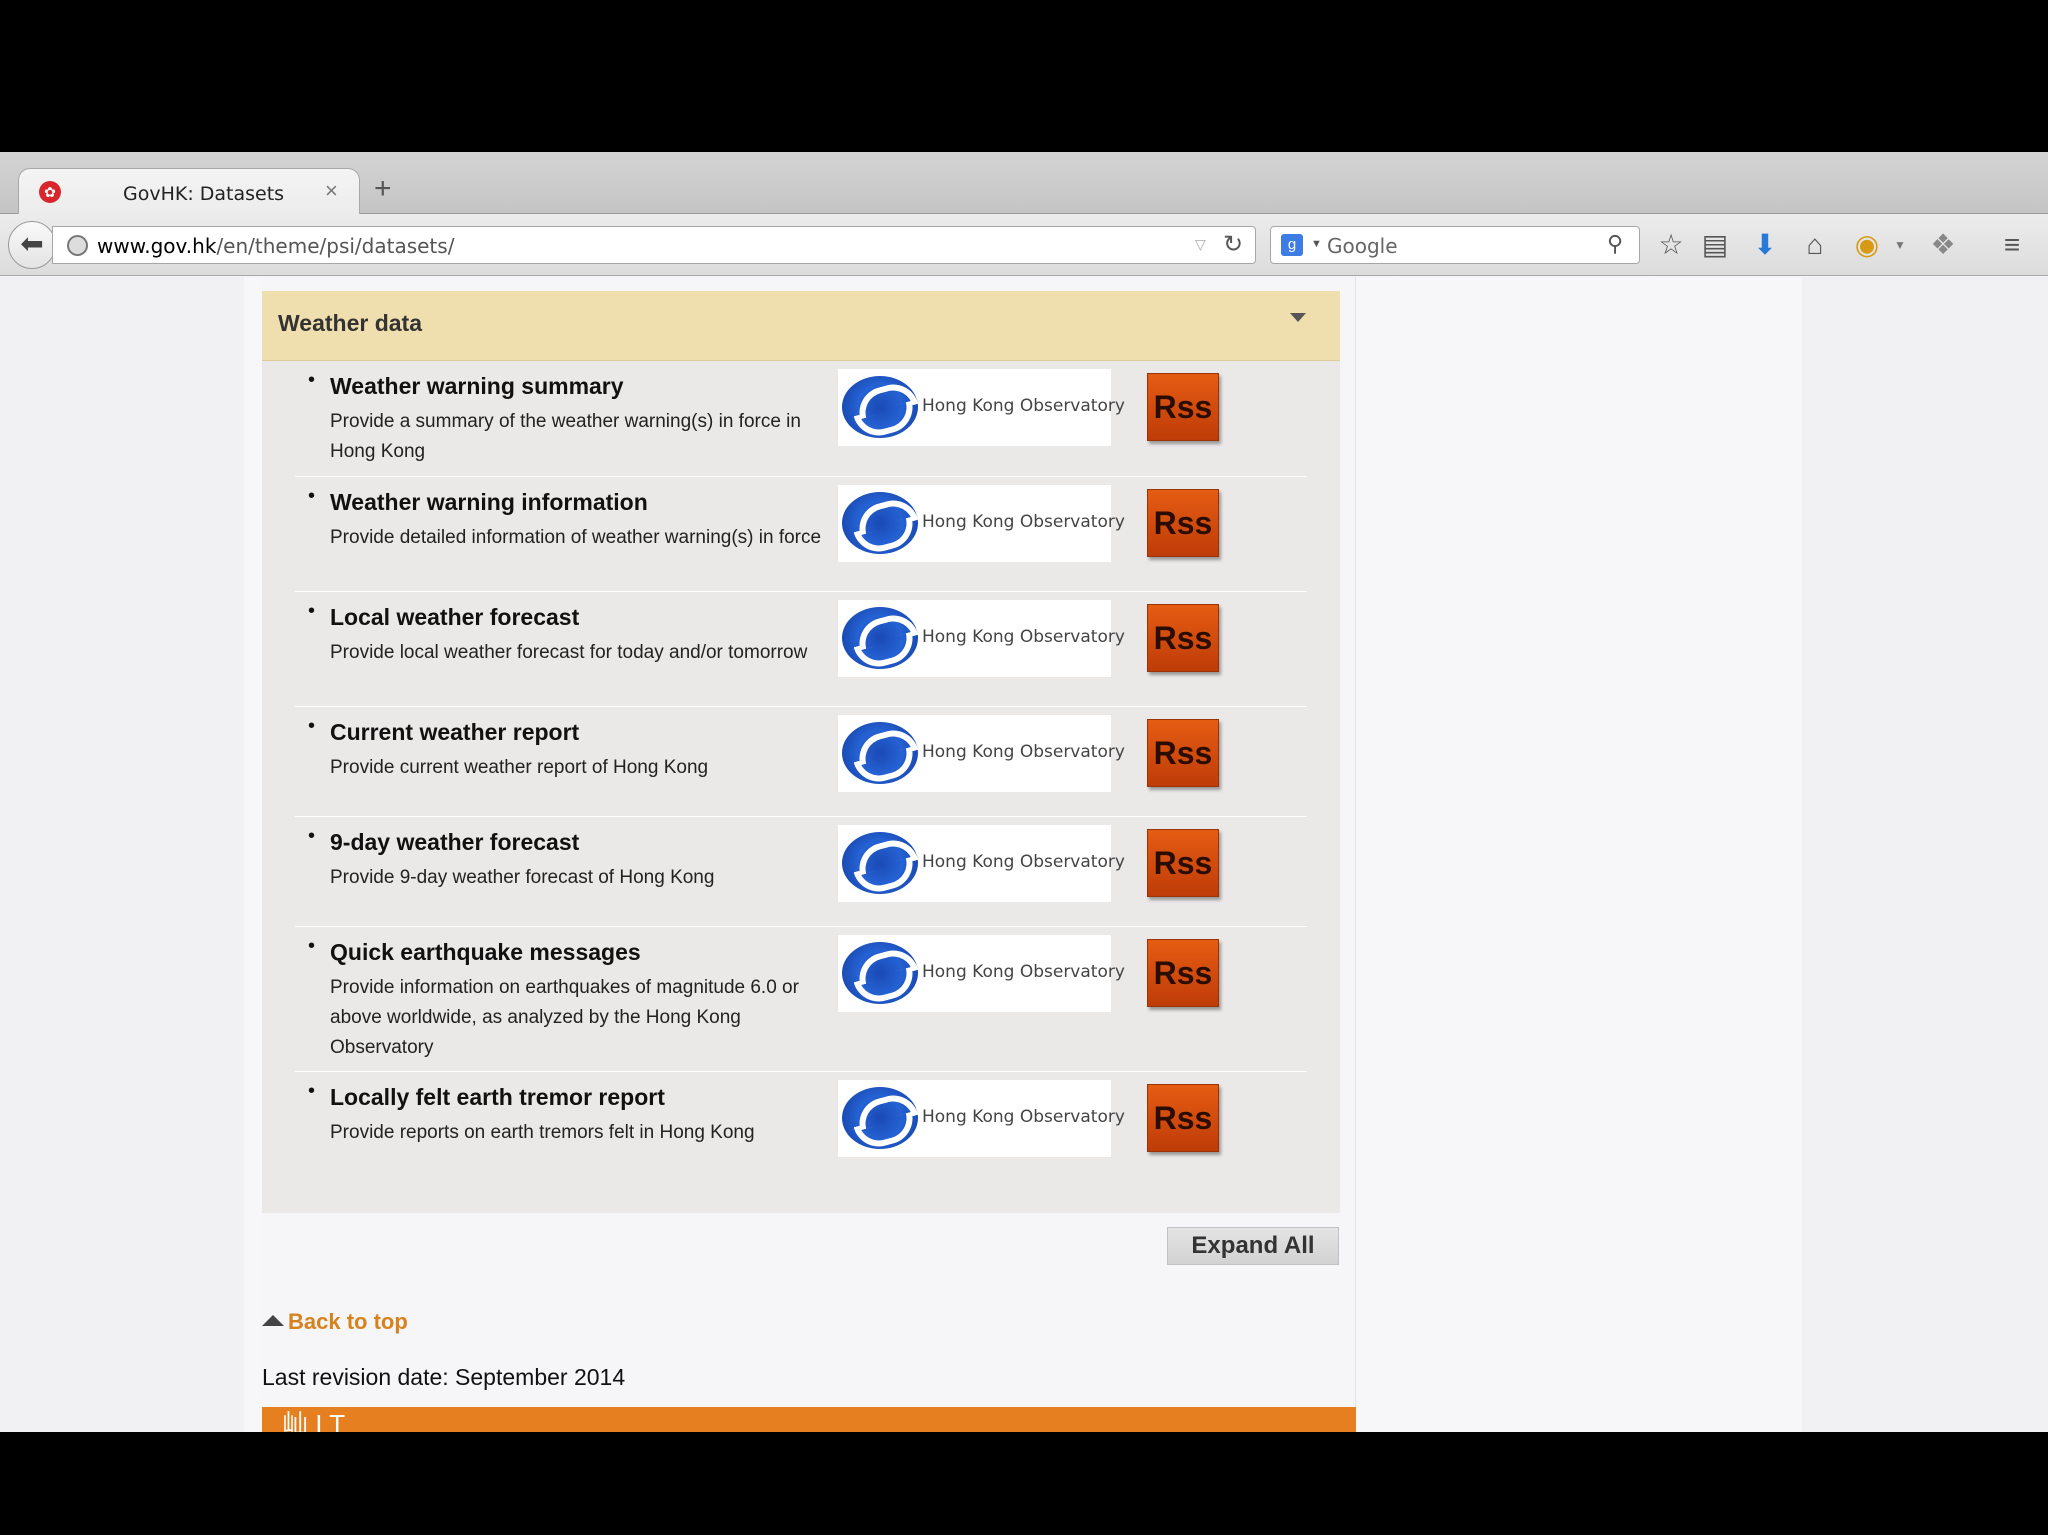  Describe the element at coordinates (1292, 245) in the screenshot. I see `google-search-engine-icon: g` at that location.